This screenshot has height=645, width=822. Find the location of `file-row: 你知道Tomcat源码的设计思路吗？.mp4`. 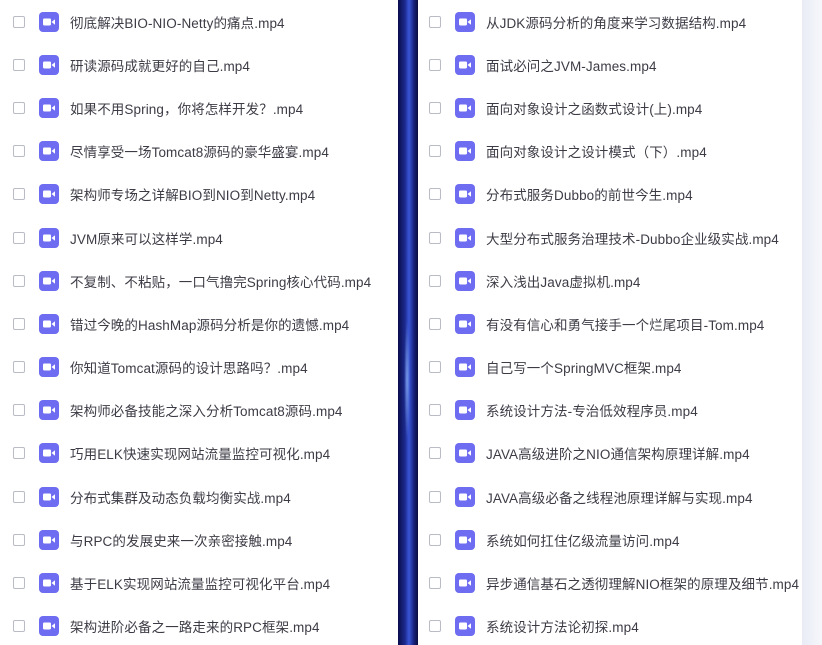

file-row: 你知道Tomcat源码的设计思路吗？.mp4 is located at coordinates (199, 367).